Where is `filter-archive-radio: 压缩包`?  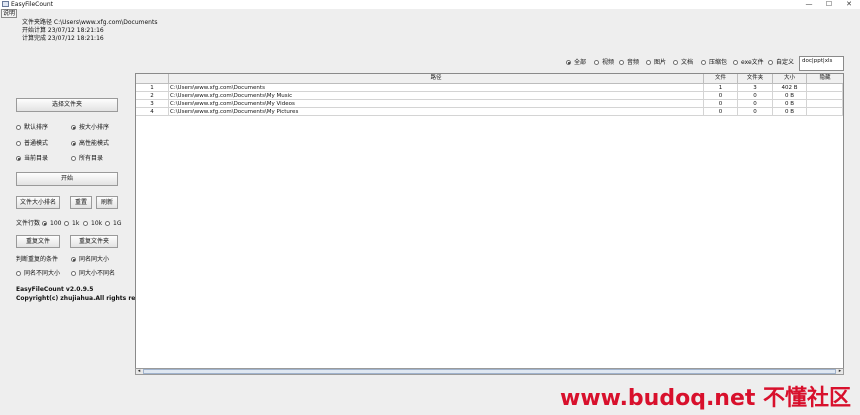 filter-archive-radio: 压缩包 is located at coordinates (714, 62).